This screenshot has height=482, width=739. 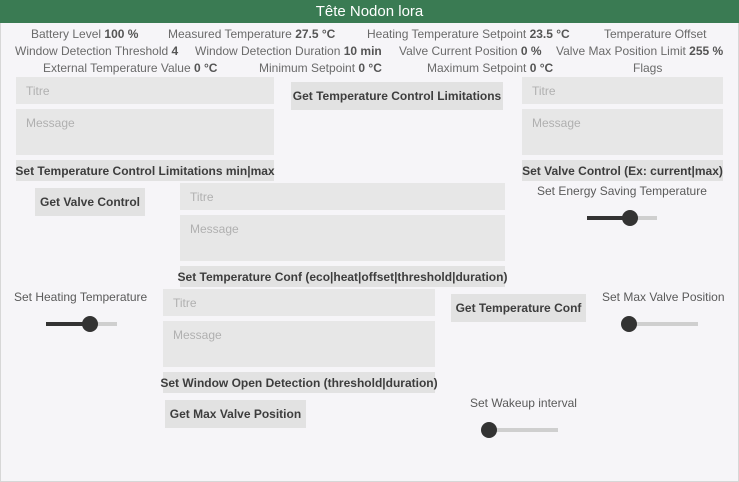 I want to click on get-temp-conf-button: Get Temperature Conf, so click(x=518, y=308).